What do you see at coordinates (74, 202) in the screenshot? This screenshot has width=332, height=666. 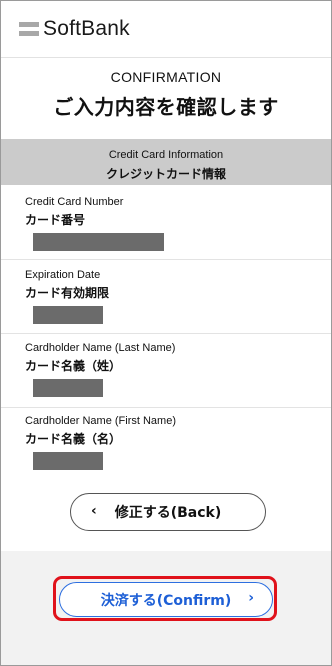 I see `field-label-en: Credit Card Number` at bounding box center [74, 202].